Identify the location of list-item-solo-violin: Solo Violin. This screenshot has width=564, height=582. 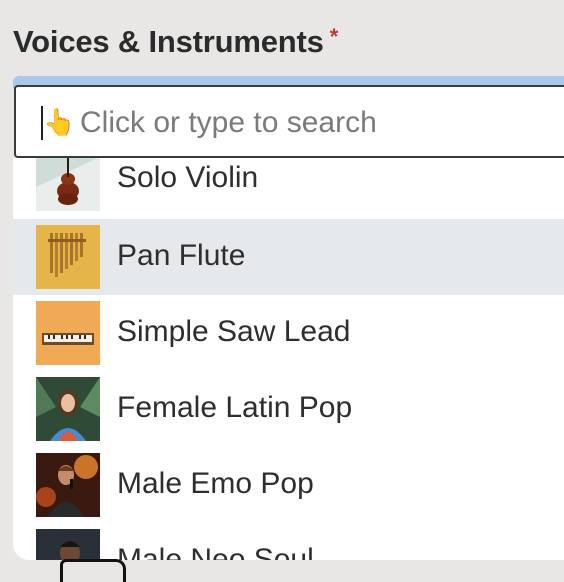
(288, 187).